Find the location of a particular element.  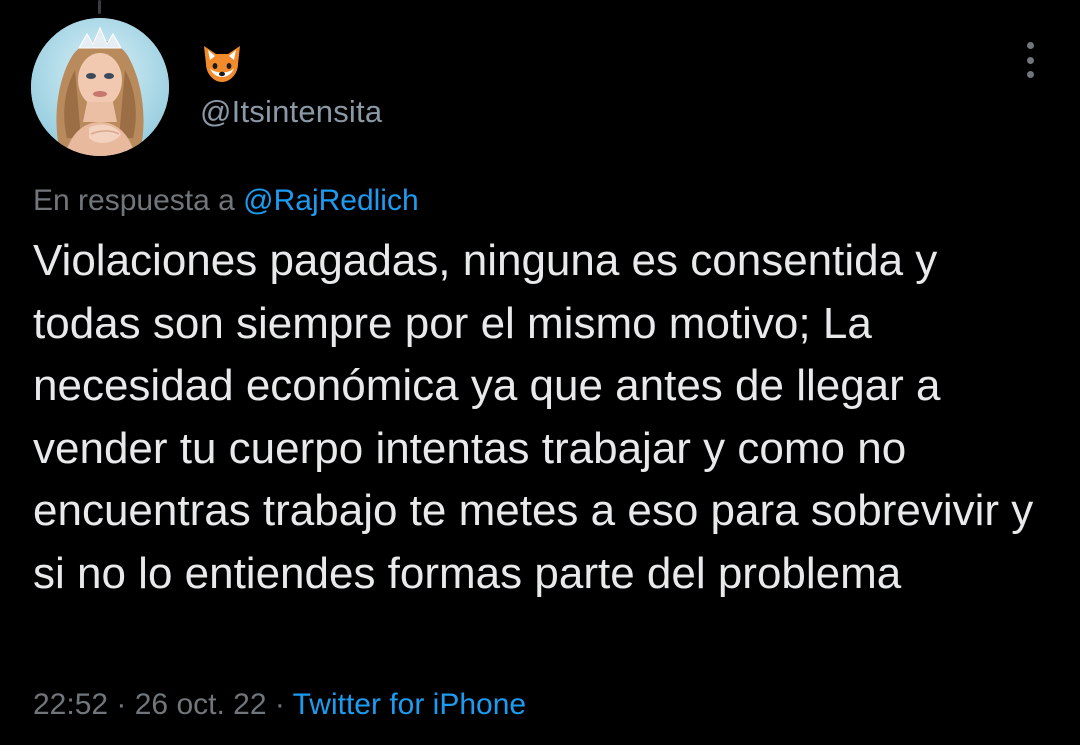

reply-context: En respuesta a @RajRedlich is located at coordinates (226, 201).